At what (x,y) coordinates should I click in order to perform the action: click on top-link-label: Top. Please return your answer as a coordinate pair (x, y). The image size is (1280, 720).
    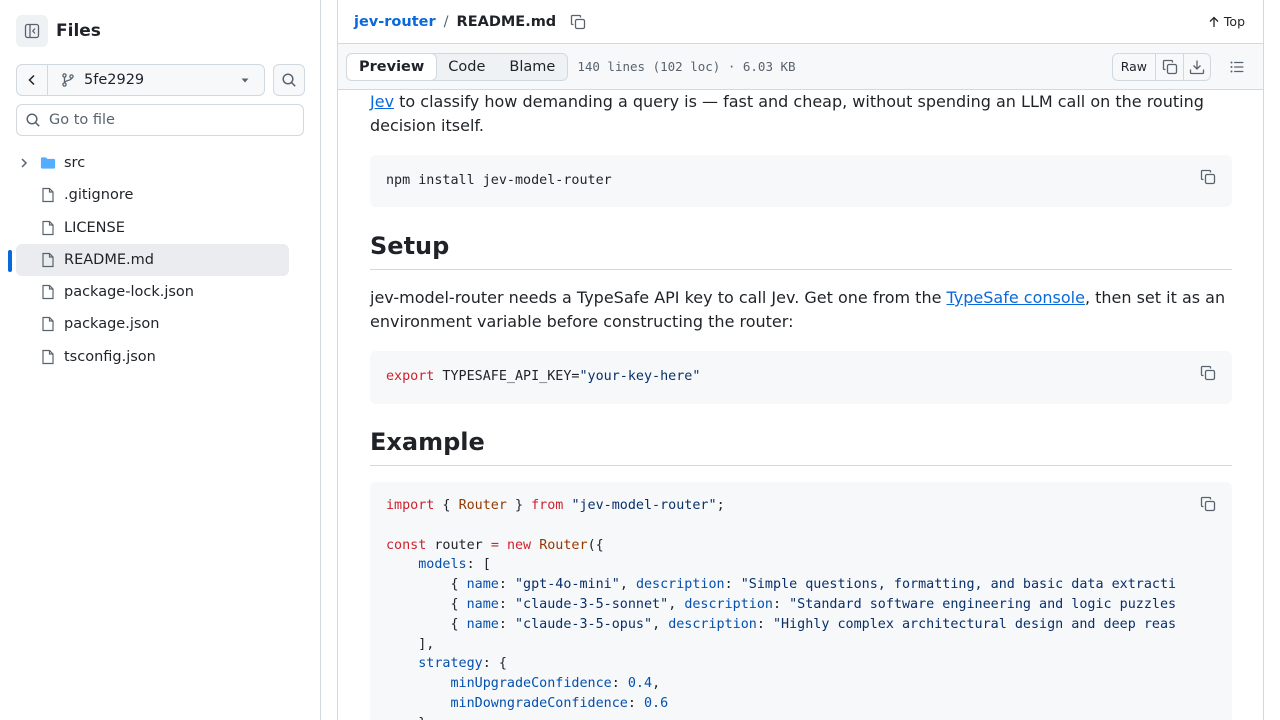
    Looking at the image, I should click on (1234, 21).